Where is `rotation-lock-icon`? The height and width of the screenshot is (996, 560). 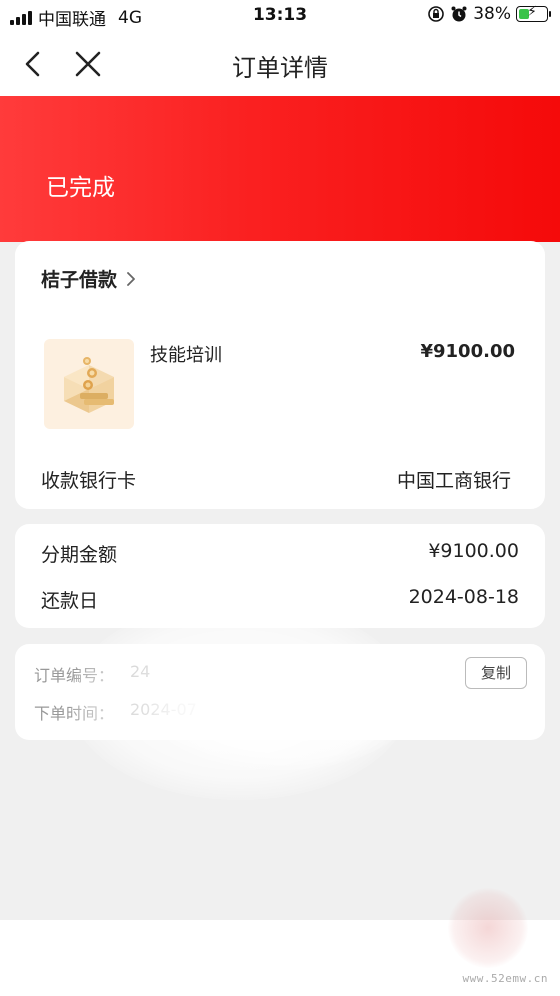
rotation-lock-icon is located at coordinates (436, 14).